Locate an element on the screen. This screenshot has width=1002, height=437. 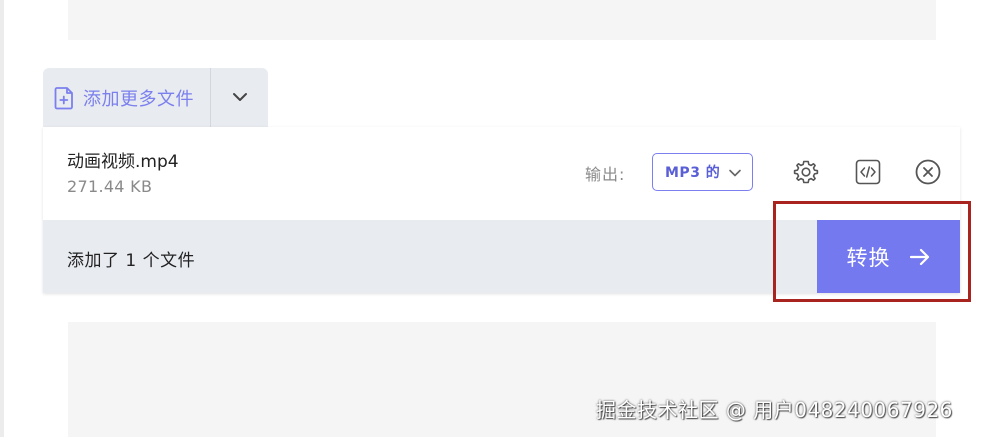
output-label: 输出: is located at coordinates (605, 174).